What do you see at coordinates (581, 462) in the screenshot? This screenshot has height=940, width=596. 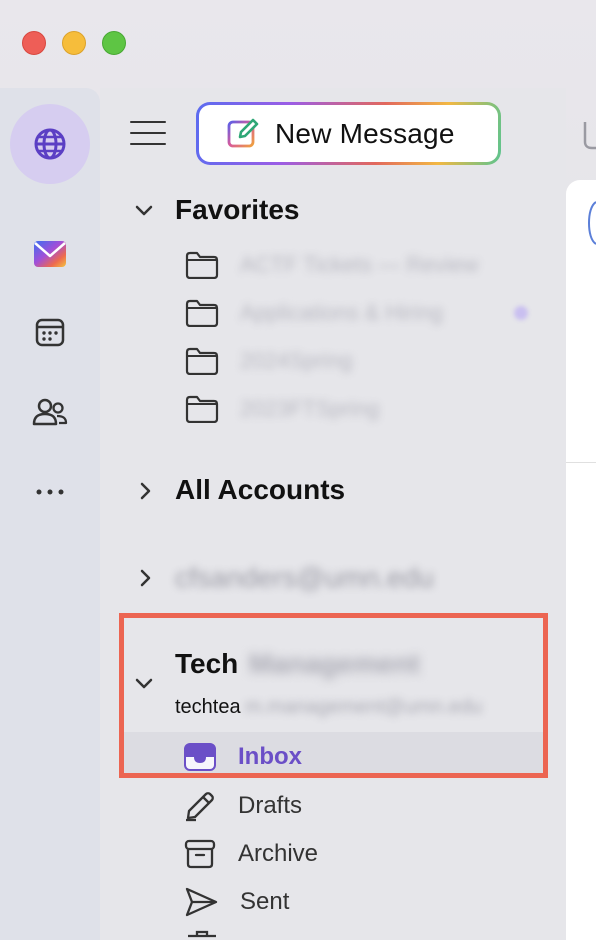 I see `message-divider` at bounding box center [581, 462].